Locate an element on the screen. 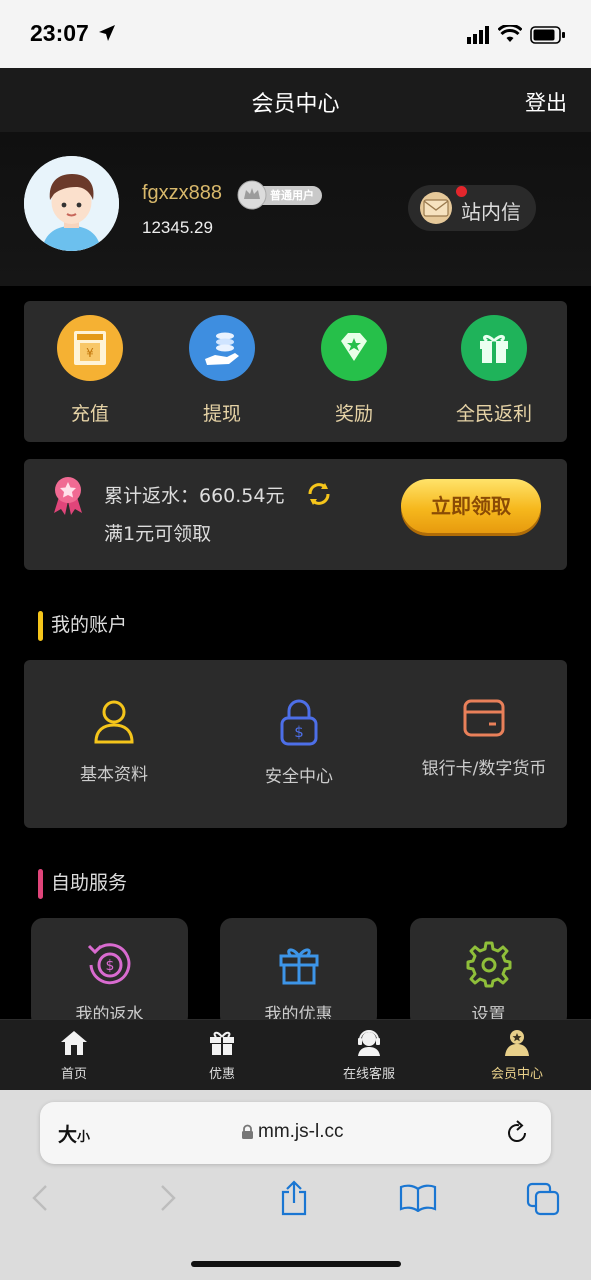 The height and width of the screenshot is (1280, 591). account-section-title: 我的账户 is located at coordinates (83, 625).